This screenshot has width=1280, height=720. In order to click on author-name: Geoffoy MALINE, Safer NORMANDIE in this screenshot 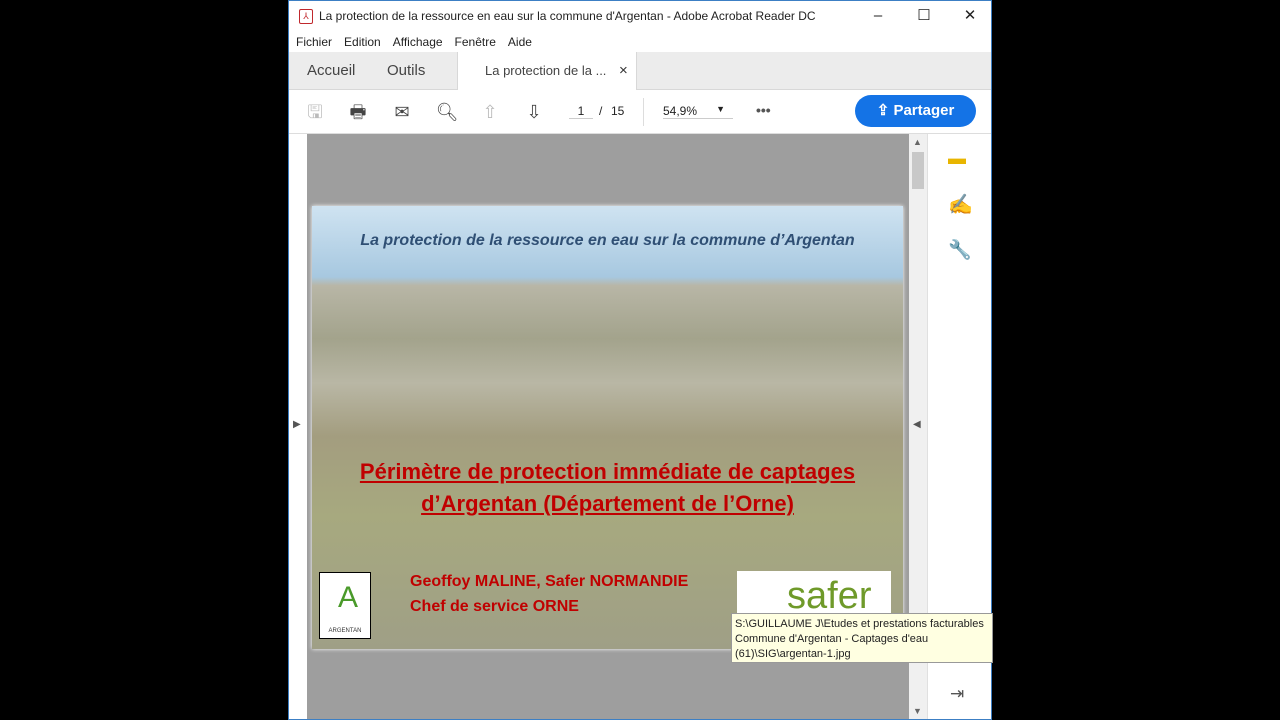, I will do `click(549, 581)`.